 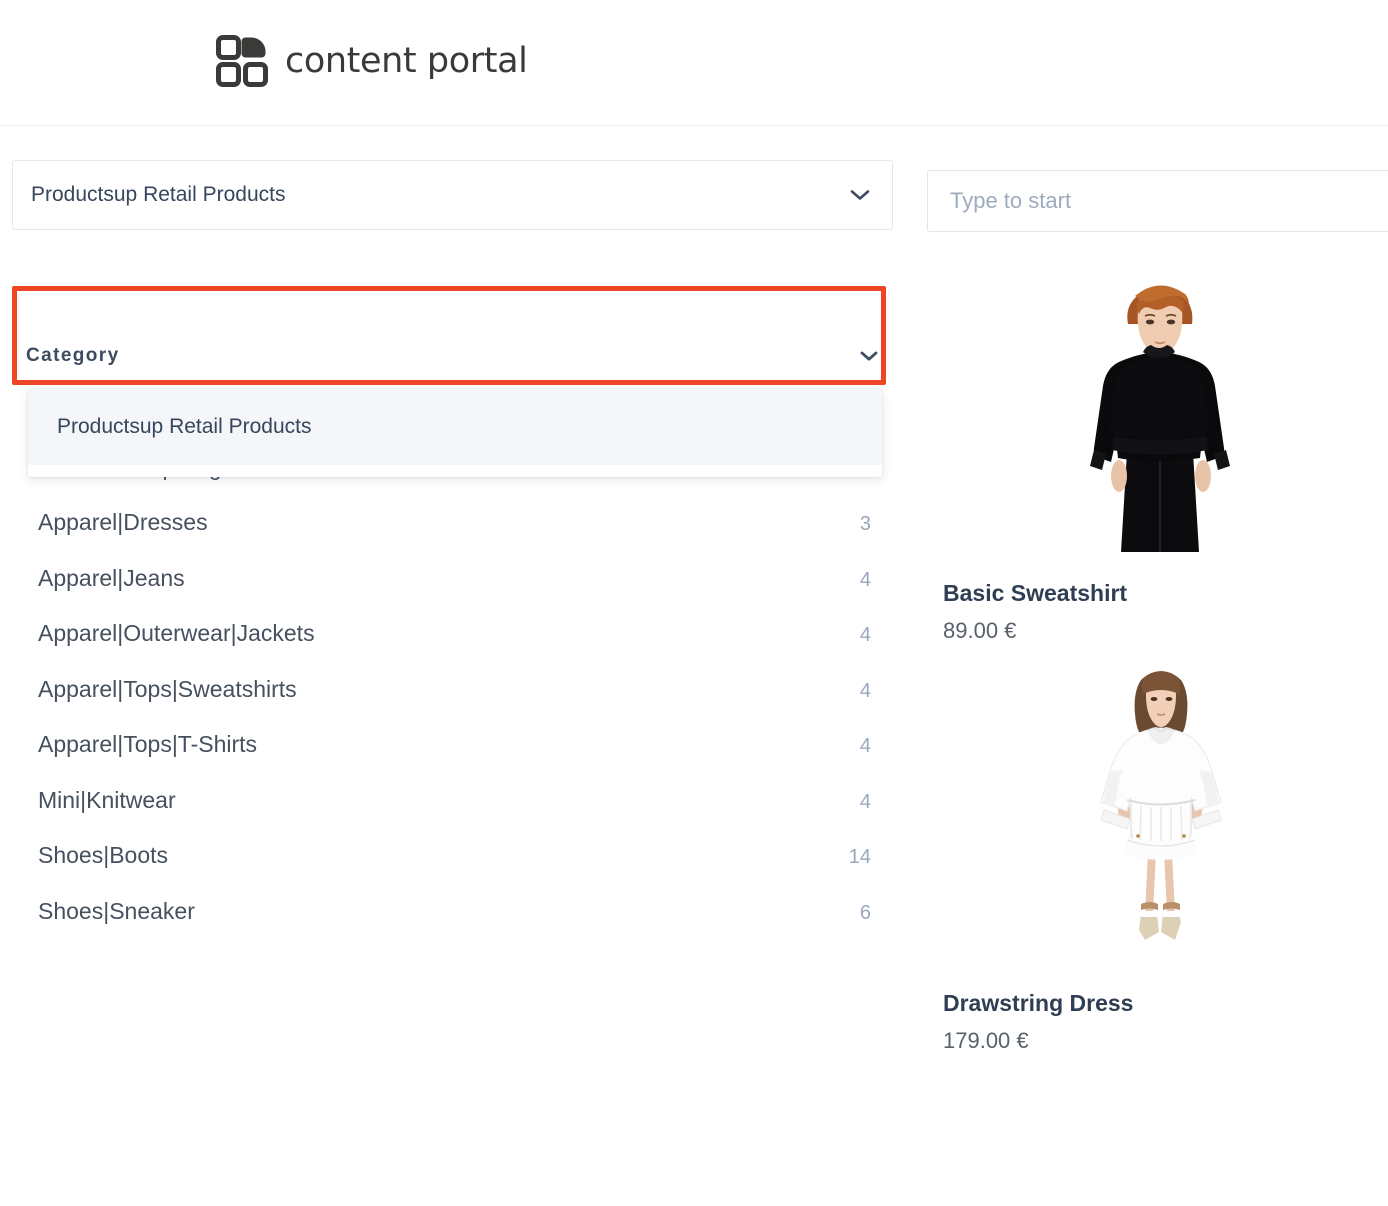 I want to click on search-box, so click(x=1157, y=201).